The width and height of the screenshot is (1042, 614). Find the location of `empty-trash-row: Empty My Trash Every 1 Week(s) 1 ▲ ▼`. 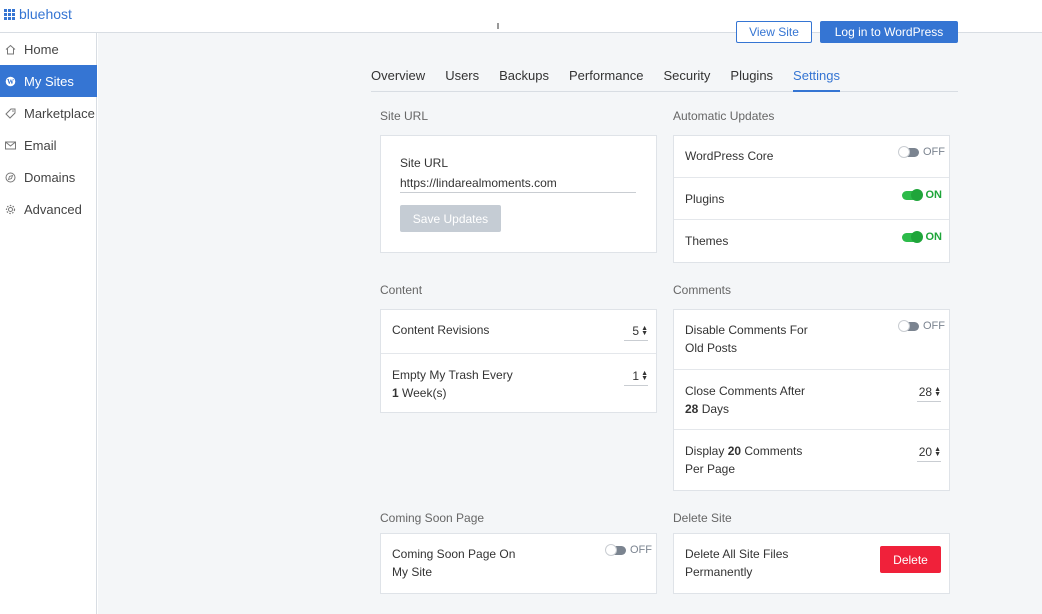

empty-trash-row: Empty My Trash Every 1 Week(s) 1 ▲ ▼ is located at coordinates (518, 383).